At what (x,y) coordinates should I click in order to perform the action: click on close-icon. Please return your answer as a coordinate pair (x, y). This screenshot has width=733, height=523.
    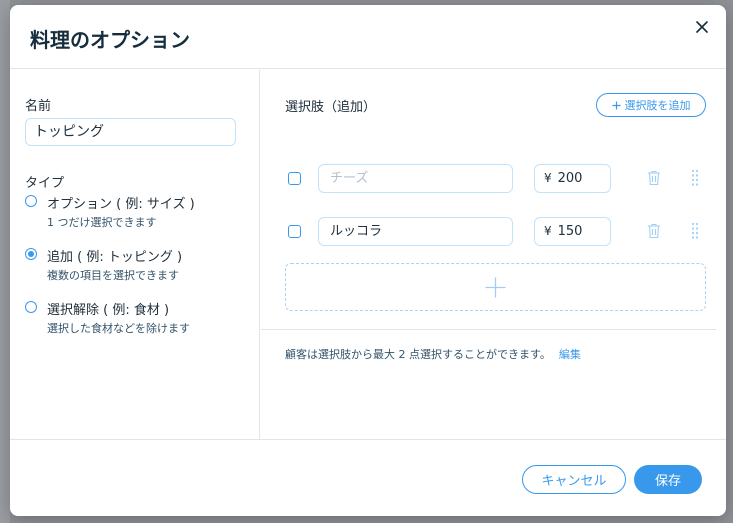
    Looking at the image, I should click on (702, 27).